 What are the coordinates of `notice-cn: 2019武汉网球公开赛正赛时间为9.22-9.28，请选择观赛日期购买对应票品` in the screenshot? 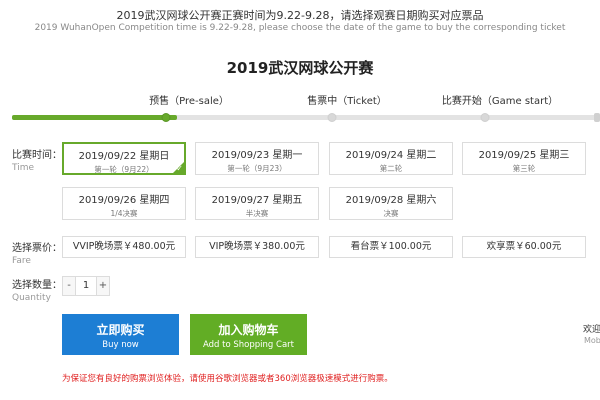 It's located at (300, 15).